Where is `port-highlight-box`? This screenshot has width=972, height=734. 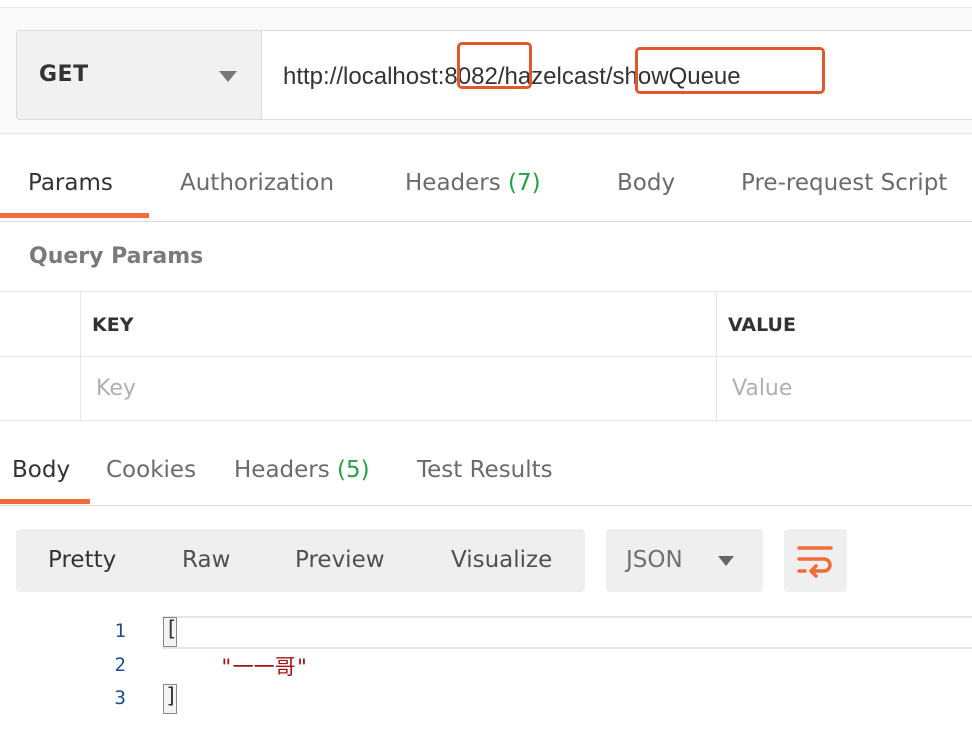 port-highlight-box is located at coordinates (494, 65).